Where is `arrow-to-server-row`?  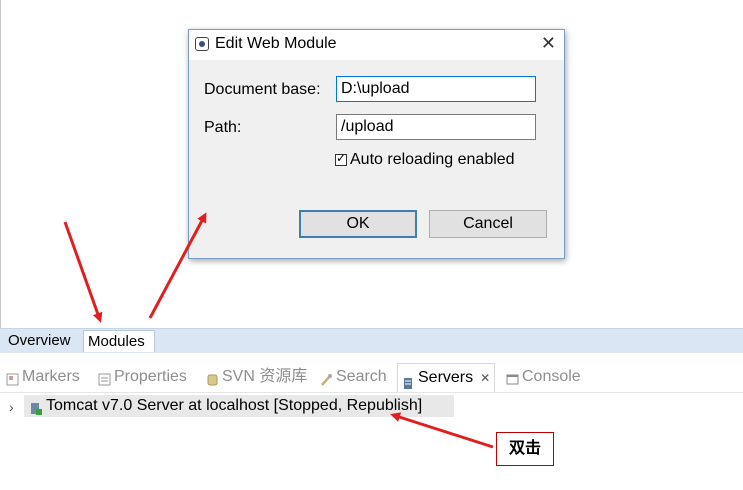
arrow-to-server-row is located at coordinates (442, 430).